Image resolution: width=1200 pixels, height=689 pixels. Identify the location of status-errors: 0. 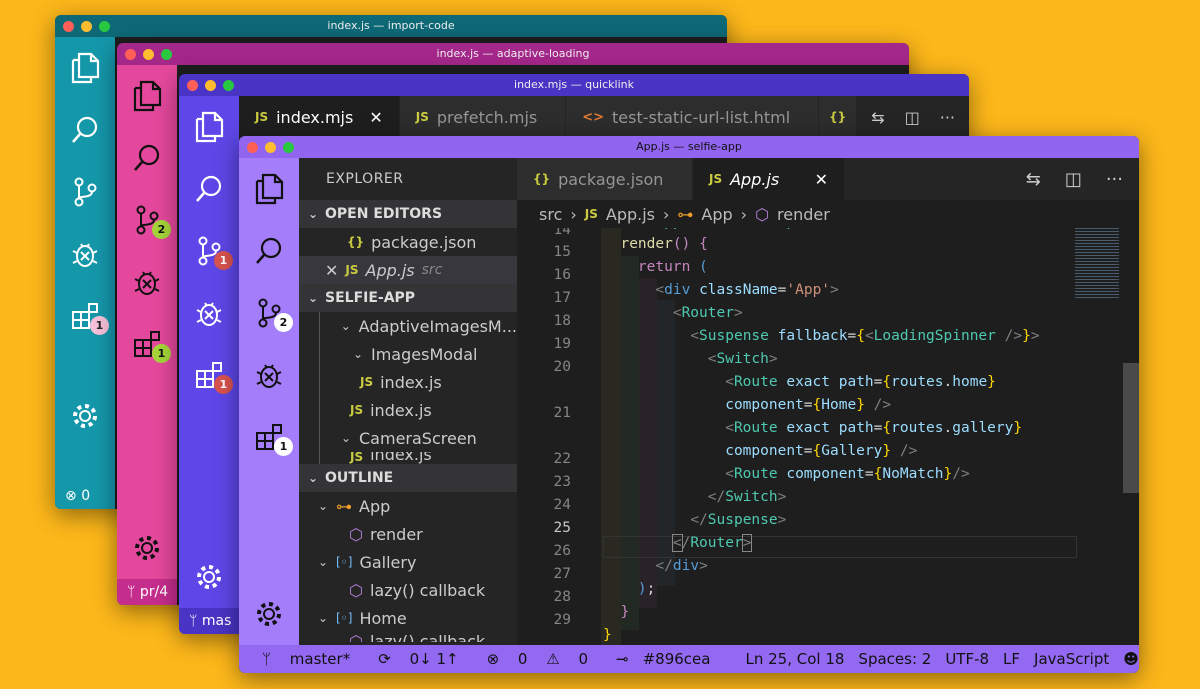
(85, 496).